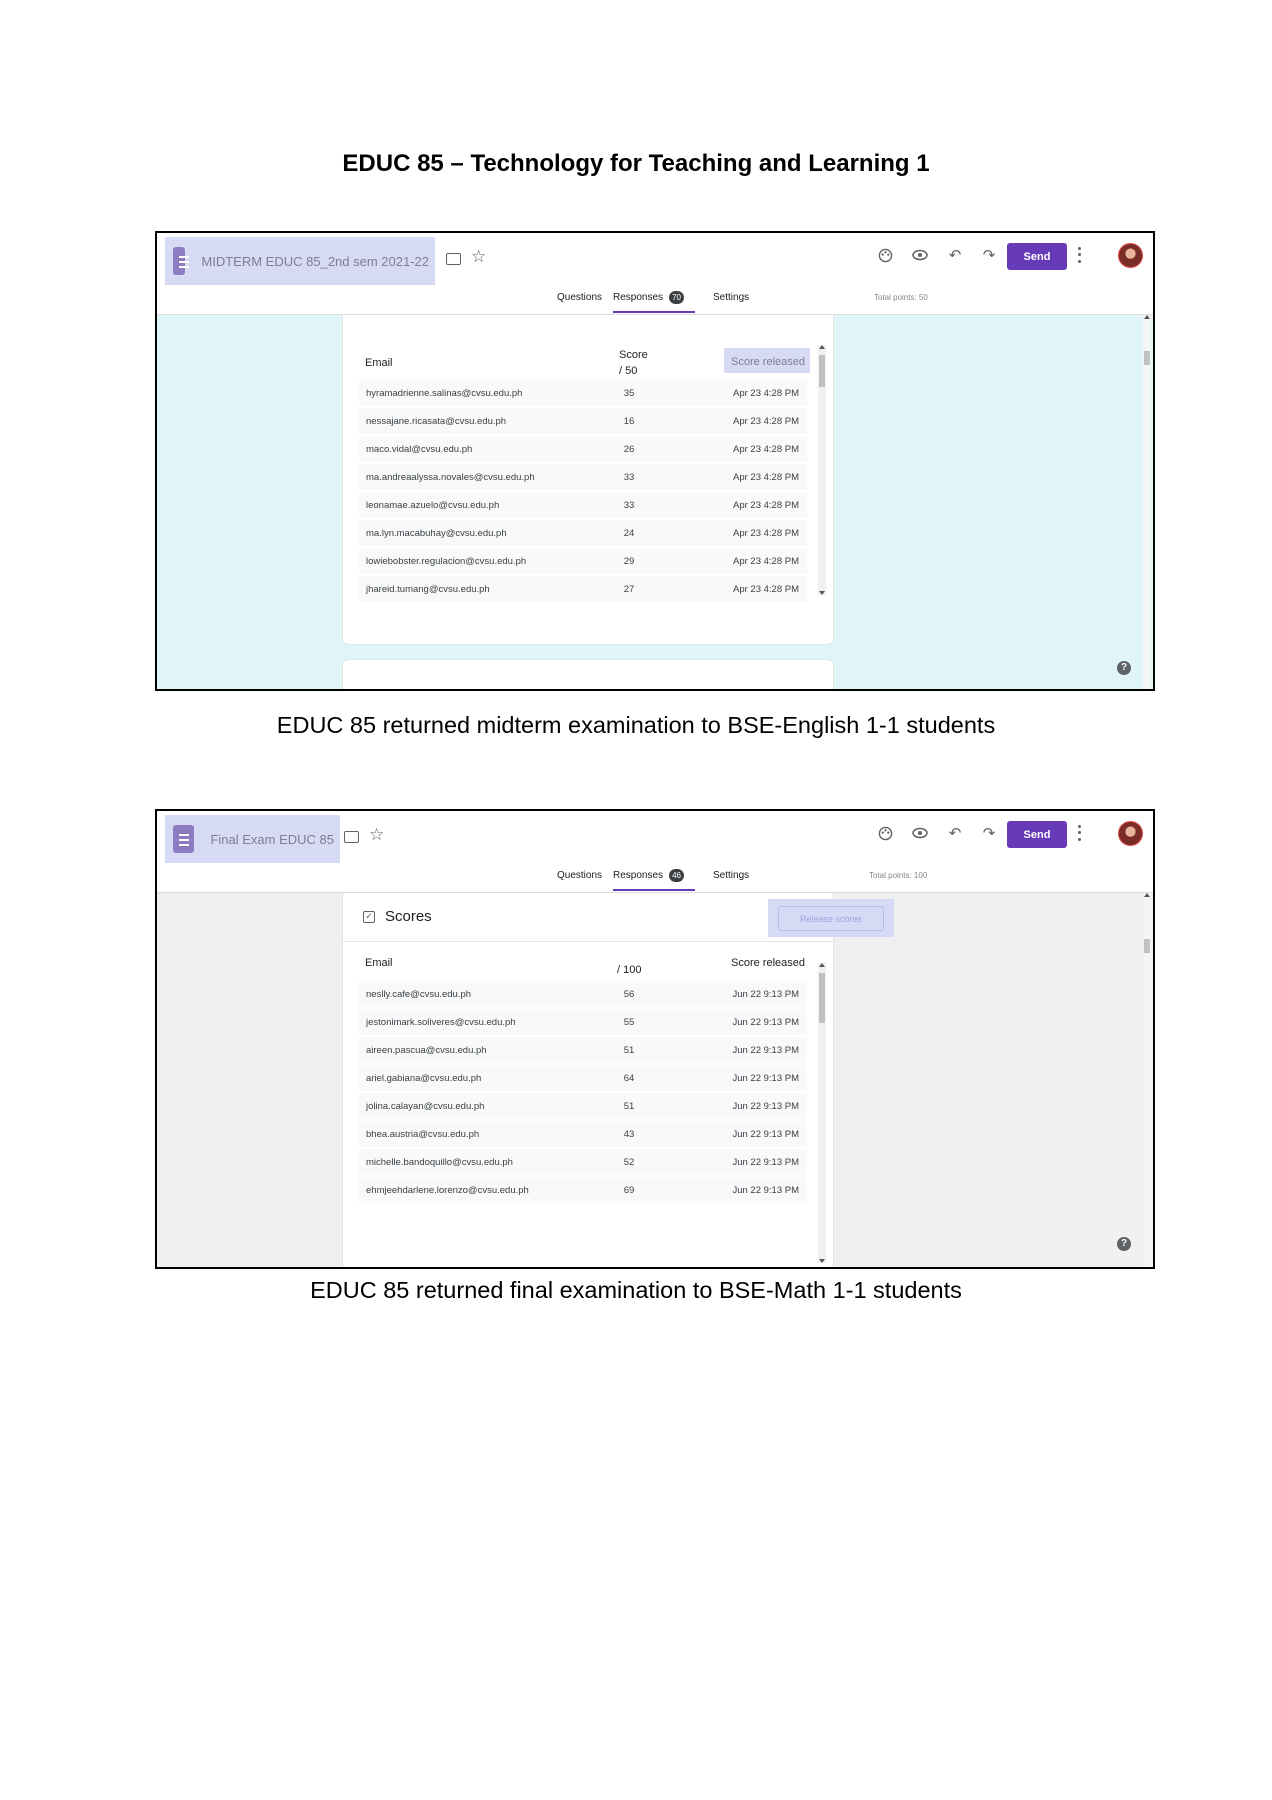  Describe the element at coordinates (677, 875) in the screenshot. I see `responses-count-badge: 46` at that location.